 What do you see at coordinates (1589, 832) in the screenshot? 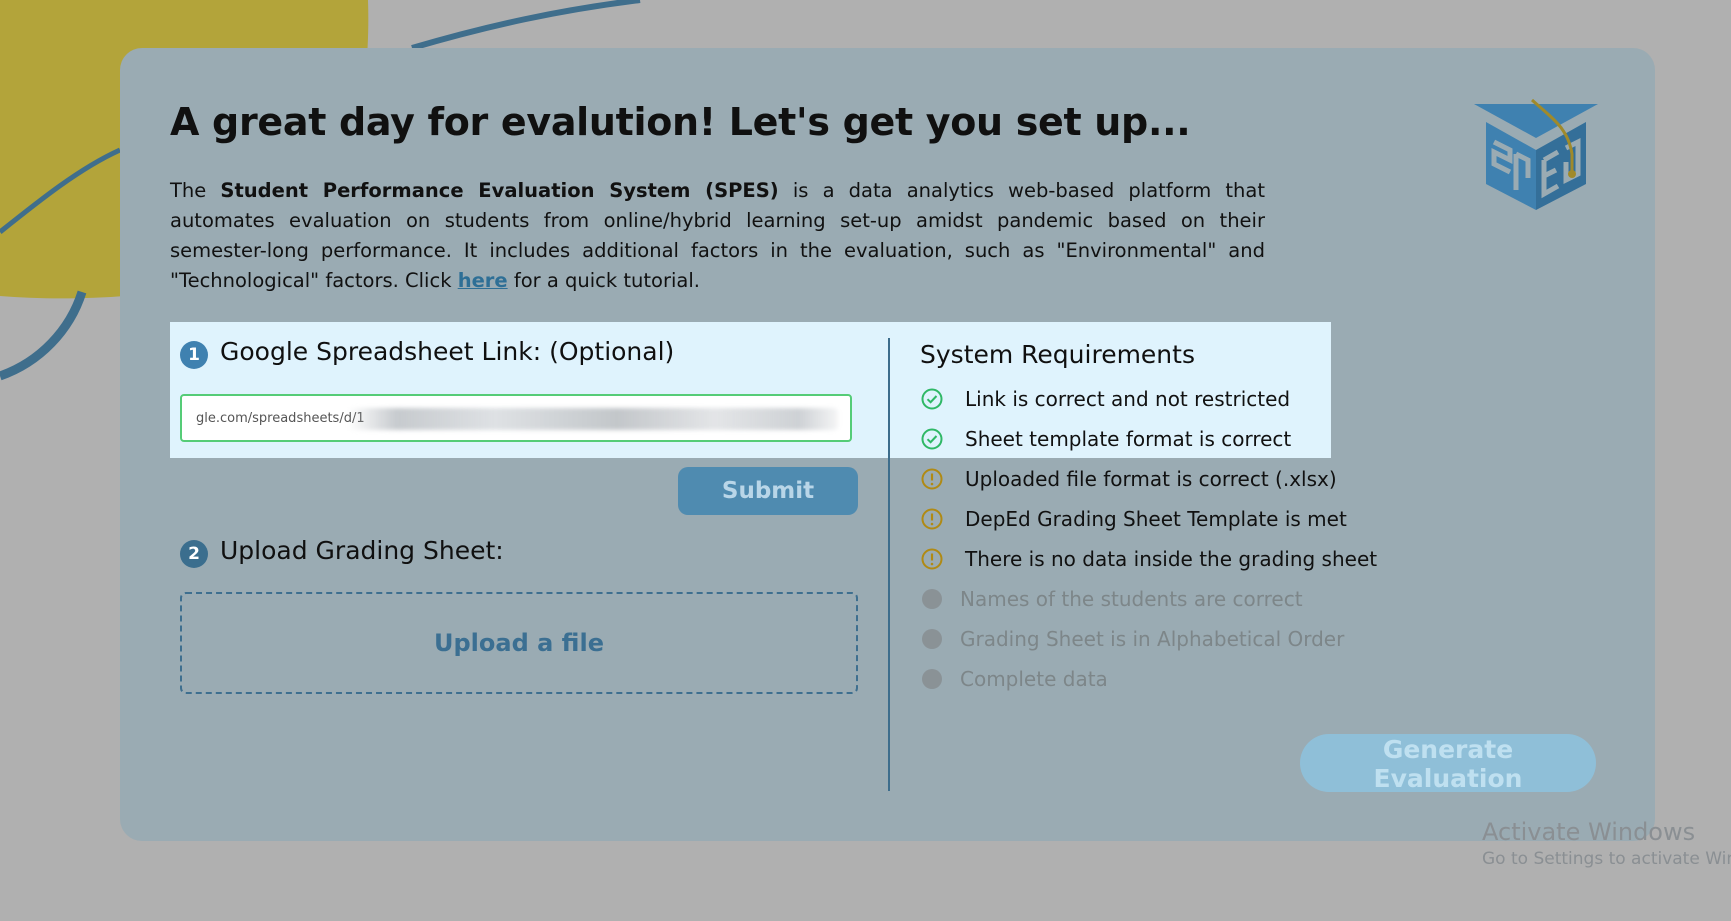
I see `watermark-title: Activate Windows` at bounding box center [1589, 832].